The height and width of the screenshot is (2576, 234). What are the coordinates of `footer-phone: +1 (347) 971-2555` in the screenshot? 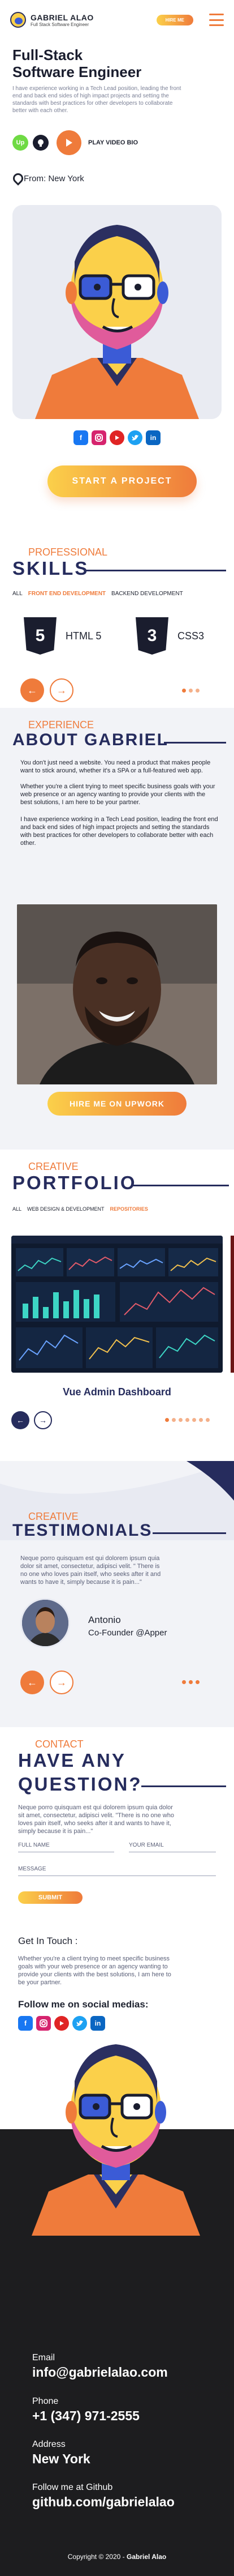 It's located at (86, 2416).